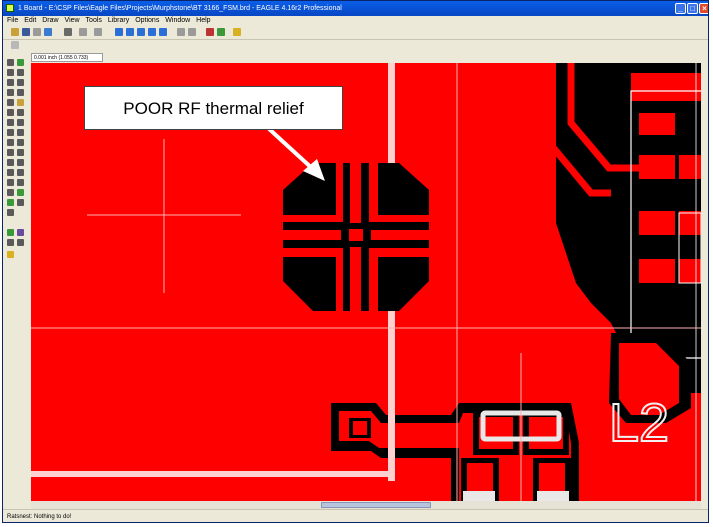 This screenshot has width=713, height=527. I want to click on delete-icon, so click(20, 112).